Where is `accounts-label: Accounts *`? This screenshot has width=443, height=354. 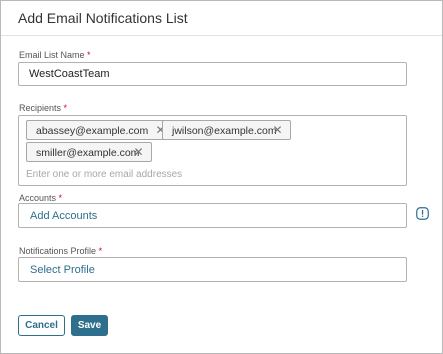 accounts-label: Accounts * is located at coordinates (40, 198).